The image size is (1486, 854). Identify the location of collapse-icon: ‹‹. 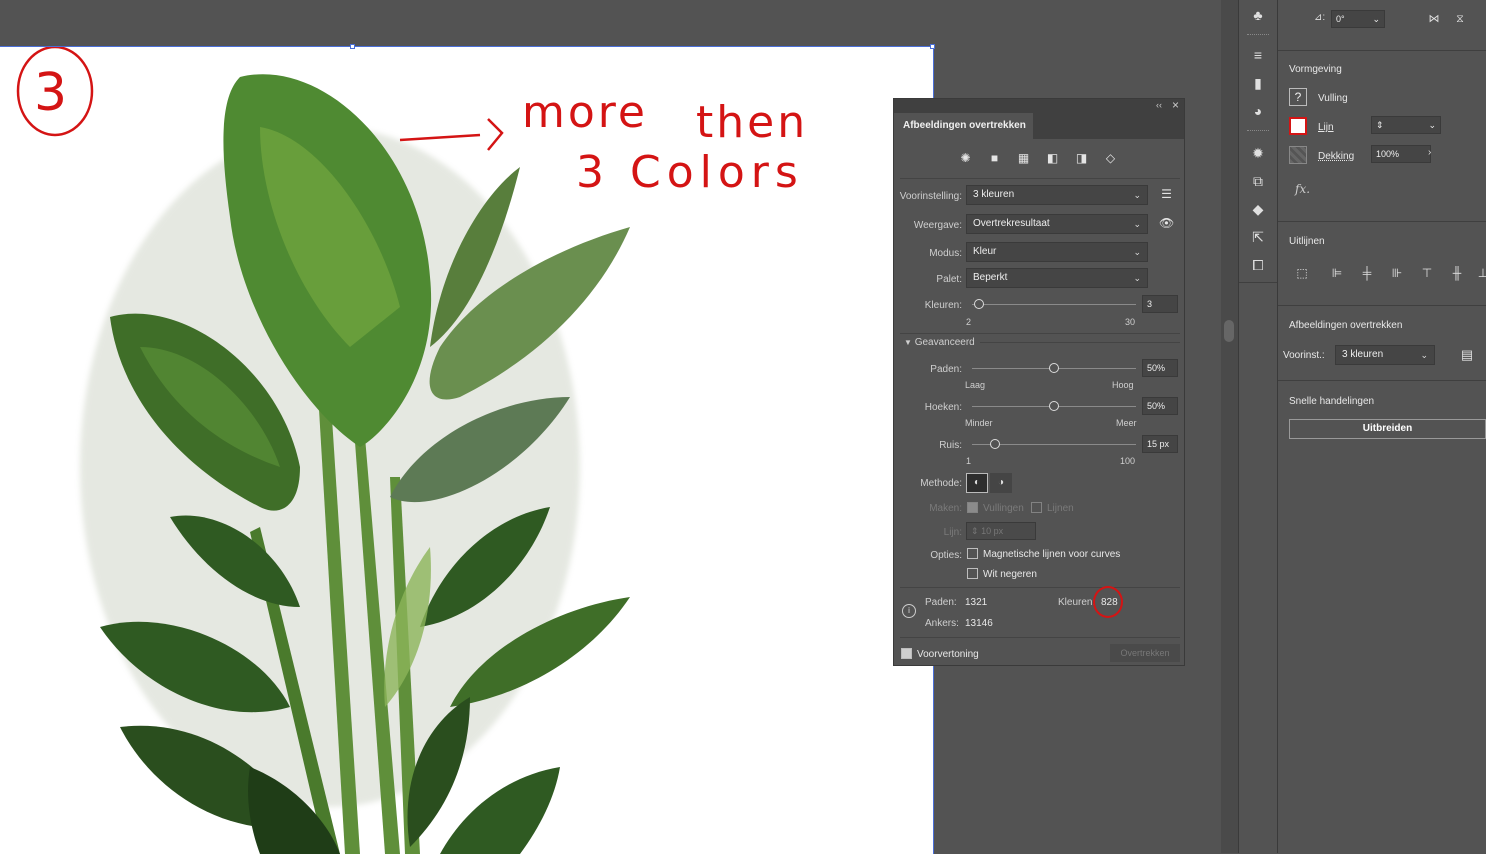
(1159, 105).